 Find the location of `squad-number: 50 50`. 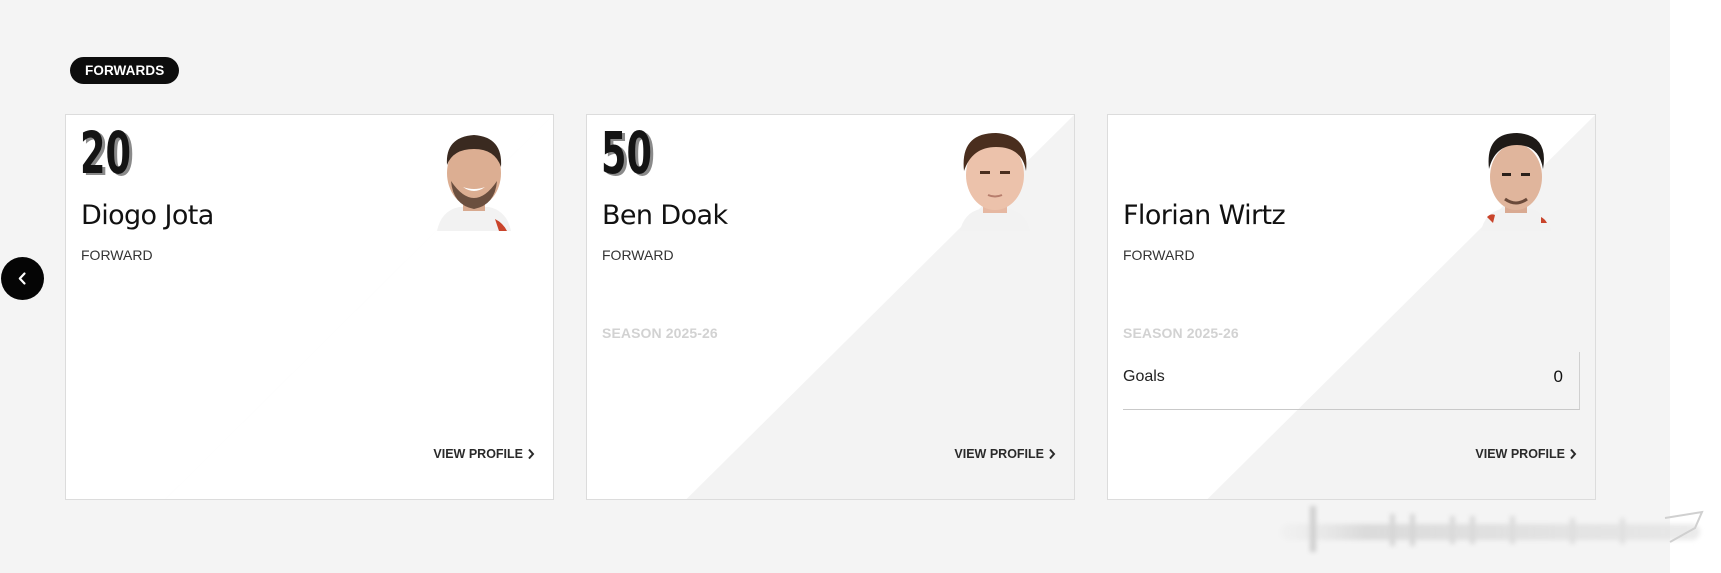

squad-number: 50 50 is located at coordinates (631, 154).